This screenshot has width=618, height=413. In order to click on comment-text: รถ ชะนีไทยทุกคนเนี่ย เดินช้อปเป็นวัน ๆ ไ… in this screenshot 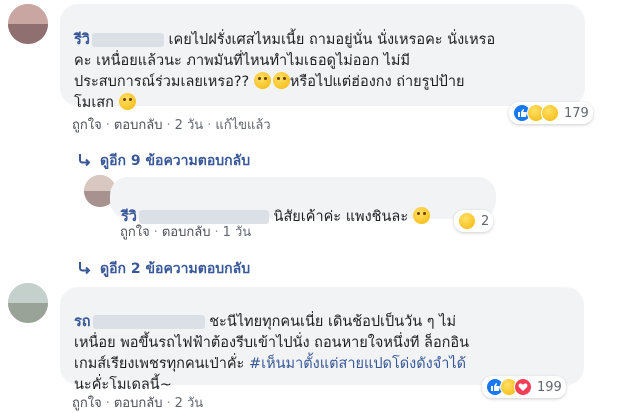, I will do `click(272, 353)`.